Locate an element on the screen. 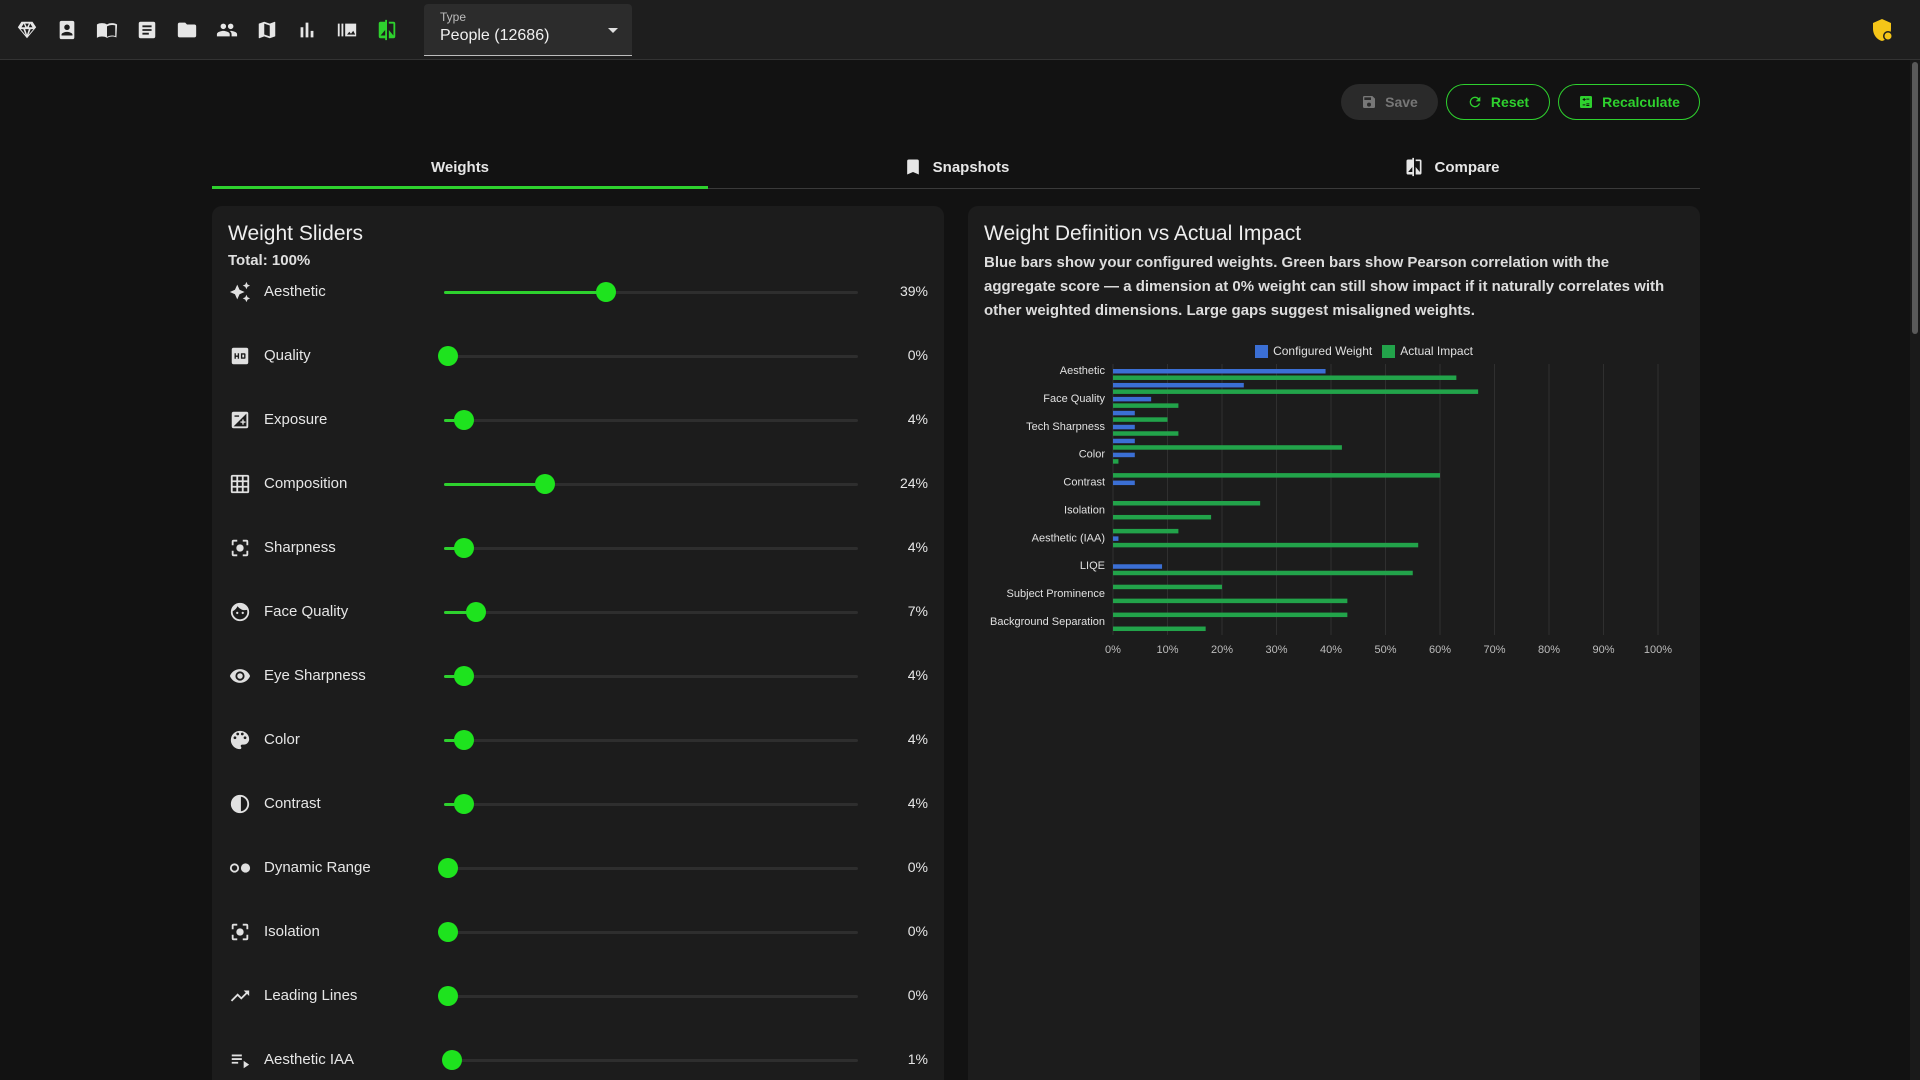 This screenshot has width=1920, height=1080. book-icon is located at coordinates (107, 30).